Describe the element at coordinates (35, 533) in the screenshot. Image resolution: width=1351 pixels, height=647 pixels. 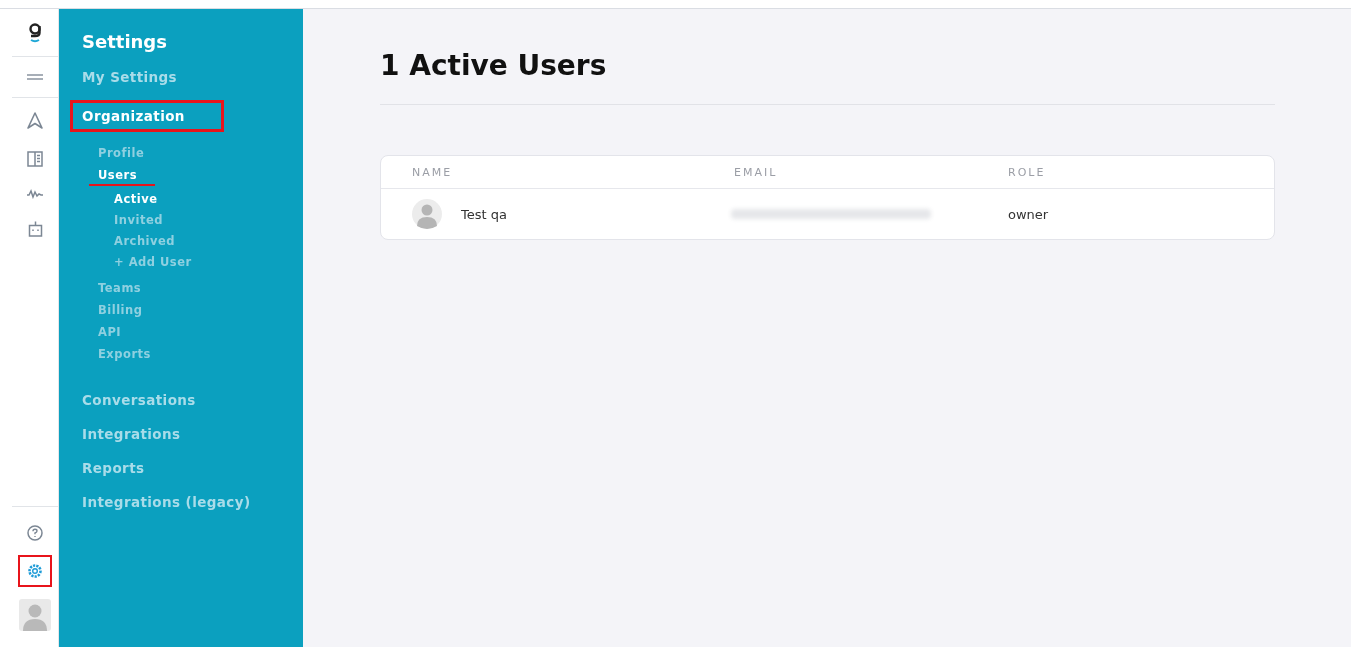
I see `help-icon` at that location.